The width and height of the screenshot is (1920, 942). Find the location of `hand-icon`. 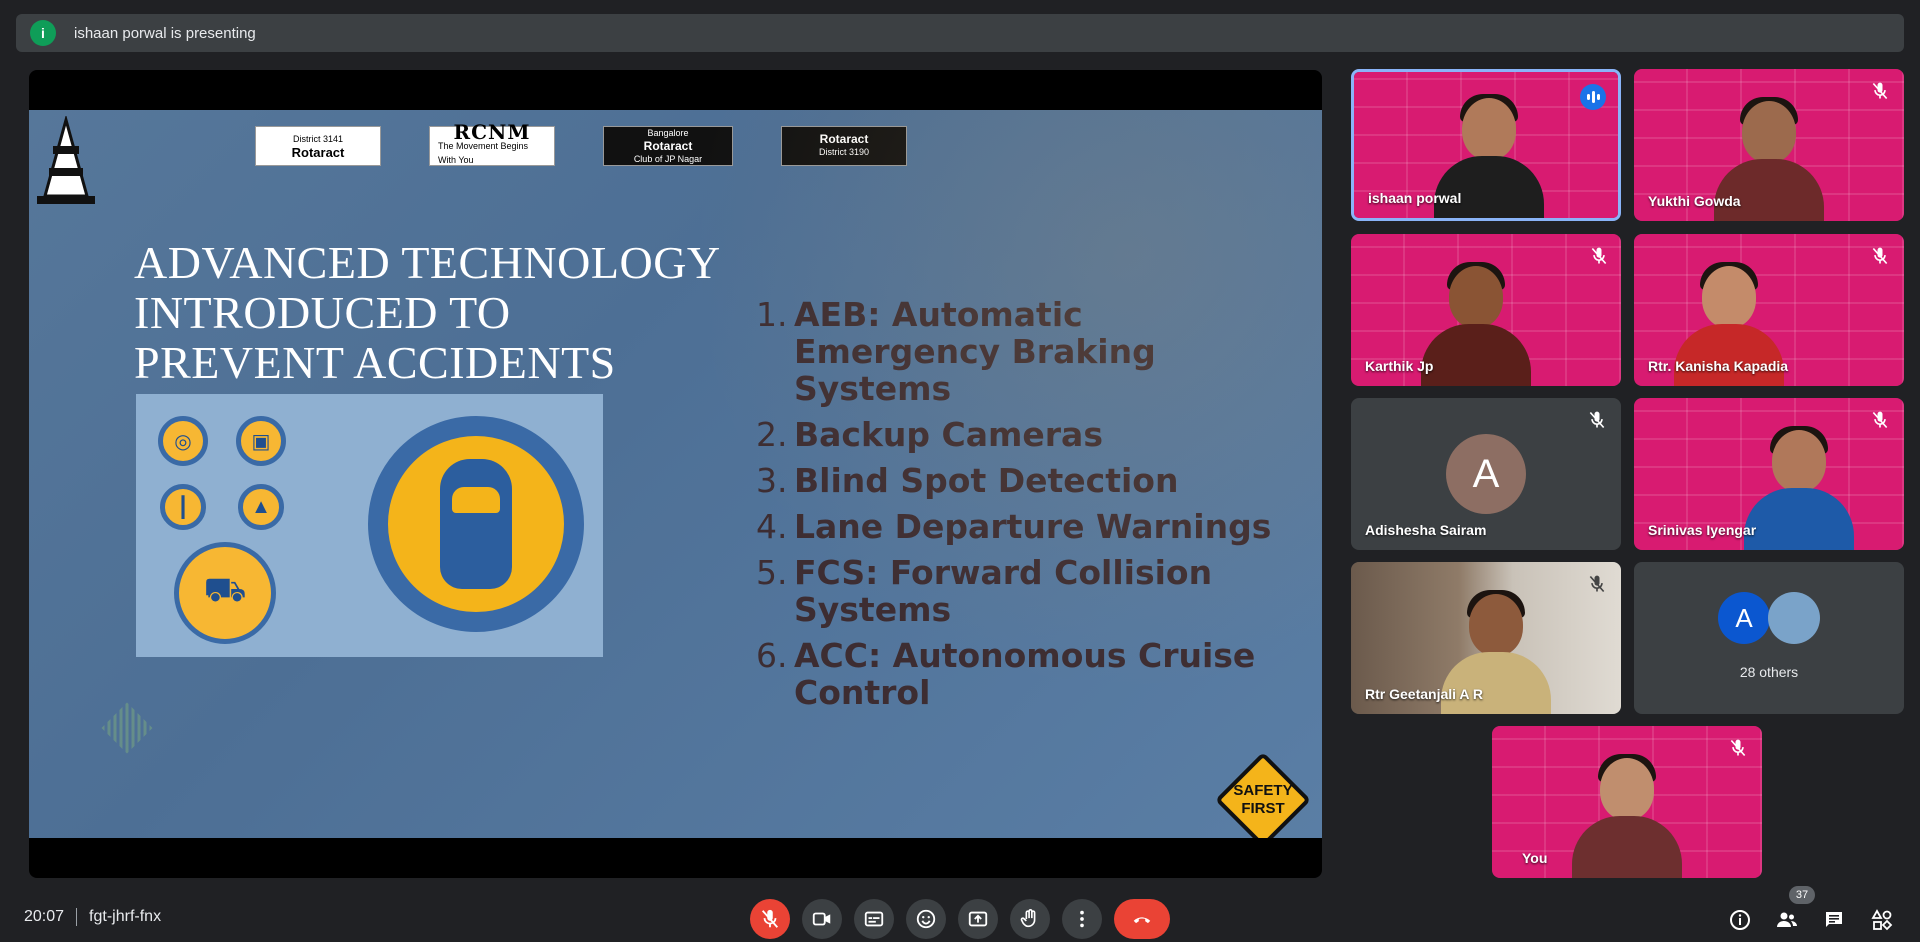

hand-icon is located at coordinates (1028, 918).